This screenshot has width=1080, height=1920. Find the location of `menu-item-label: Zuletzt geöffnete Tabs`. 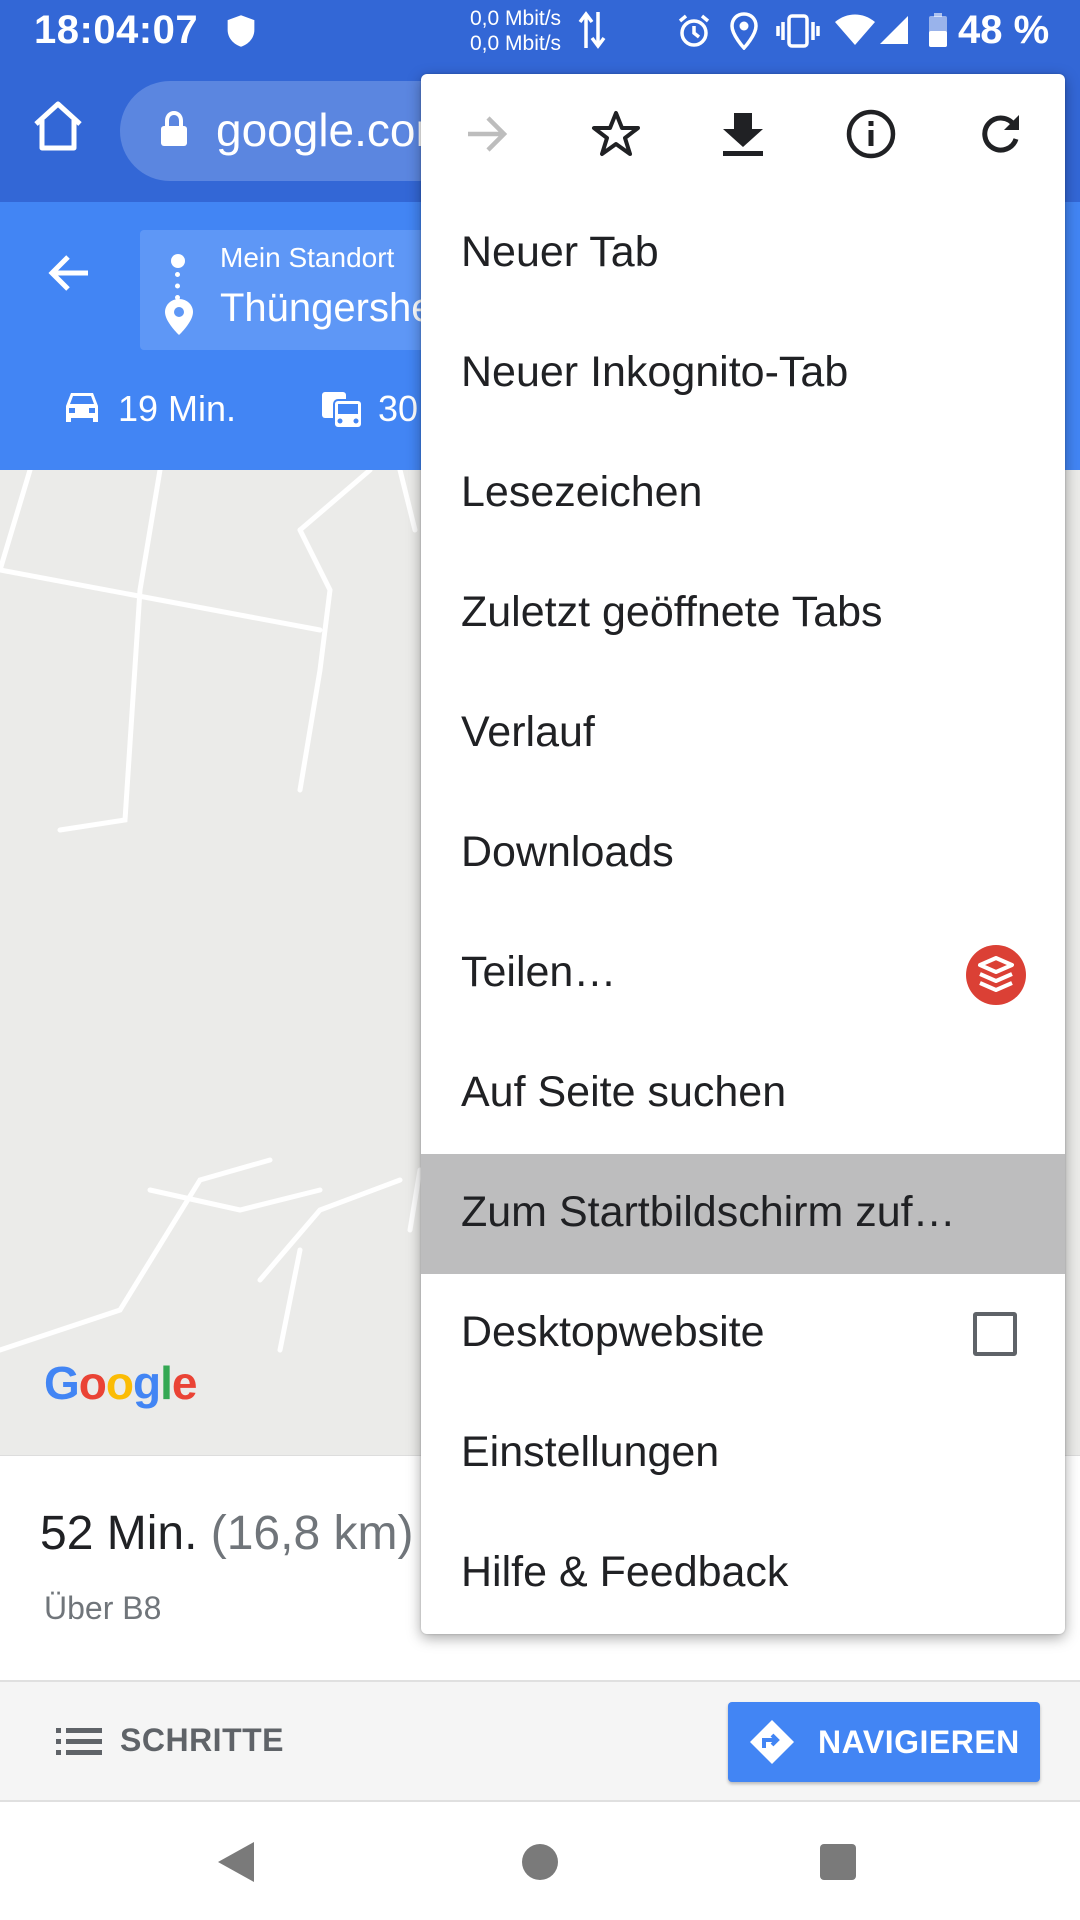

menu-item-label: Zuletzt geöffnete Tabs is located at coordinates (672, 612).